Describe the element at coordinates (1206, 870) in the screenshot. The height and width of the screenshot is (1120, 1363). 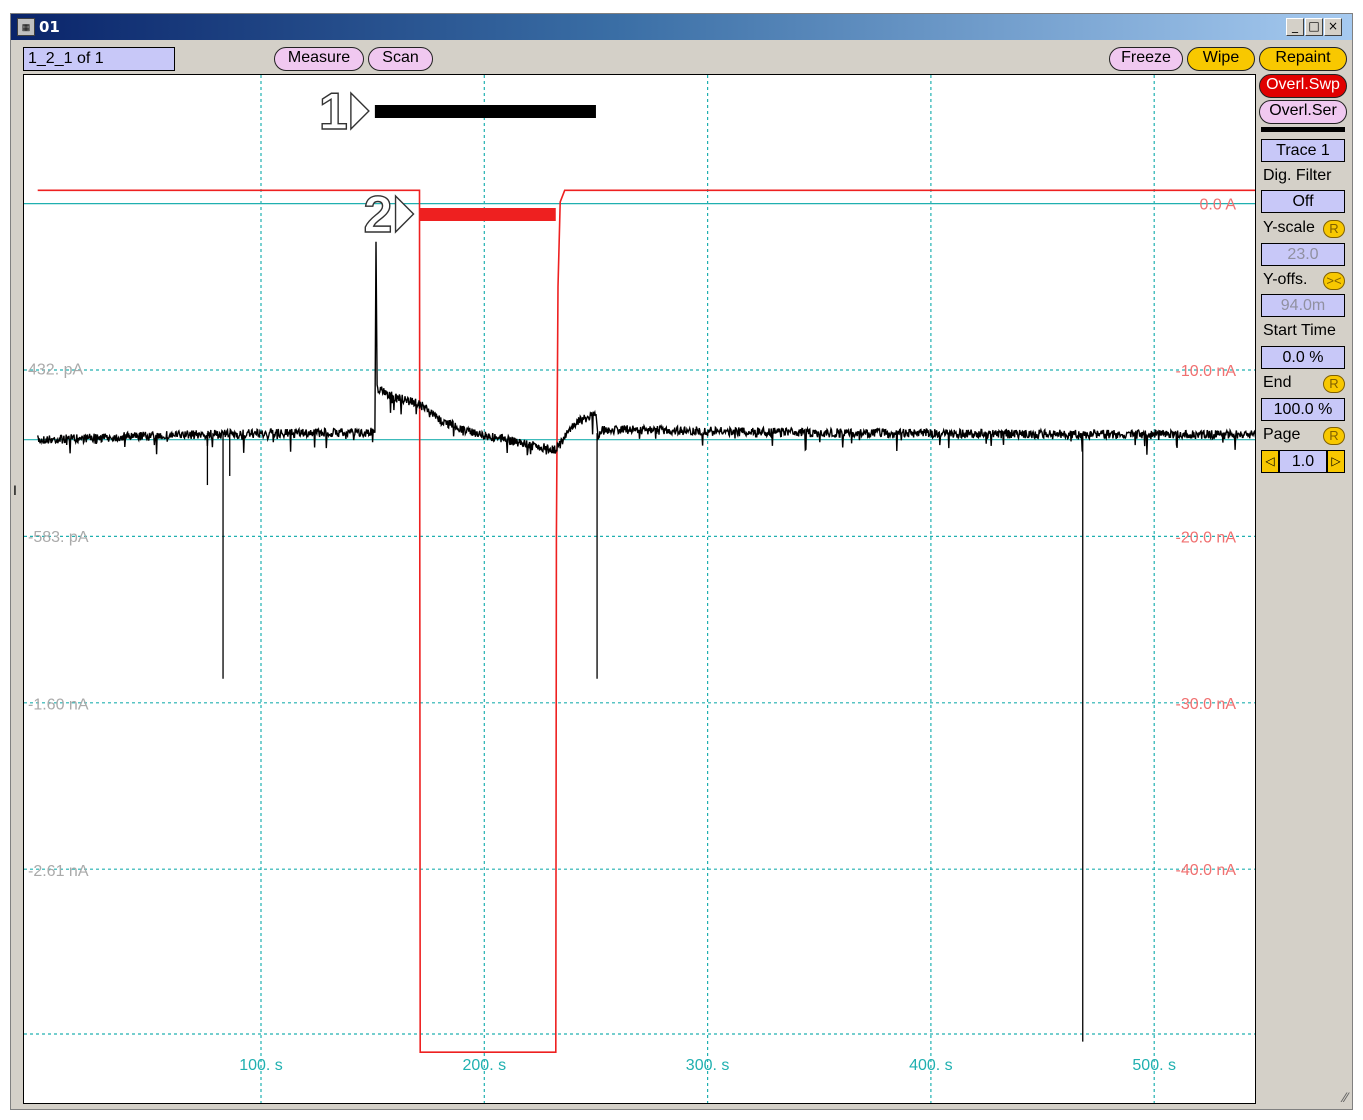
I see `right-tick-label: -40.0 nA` at that location.